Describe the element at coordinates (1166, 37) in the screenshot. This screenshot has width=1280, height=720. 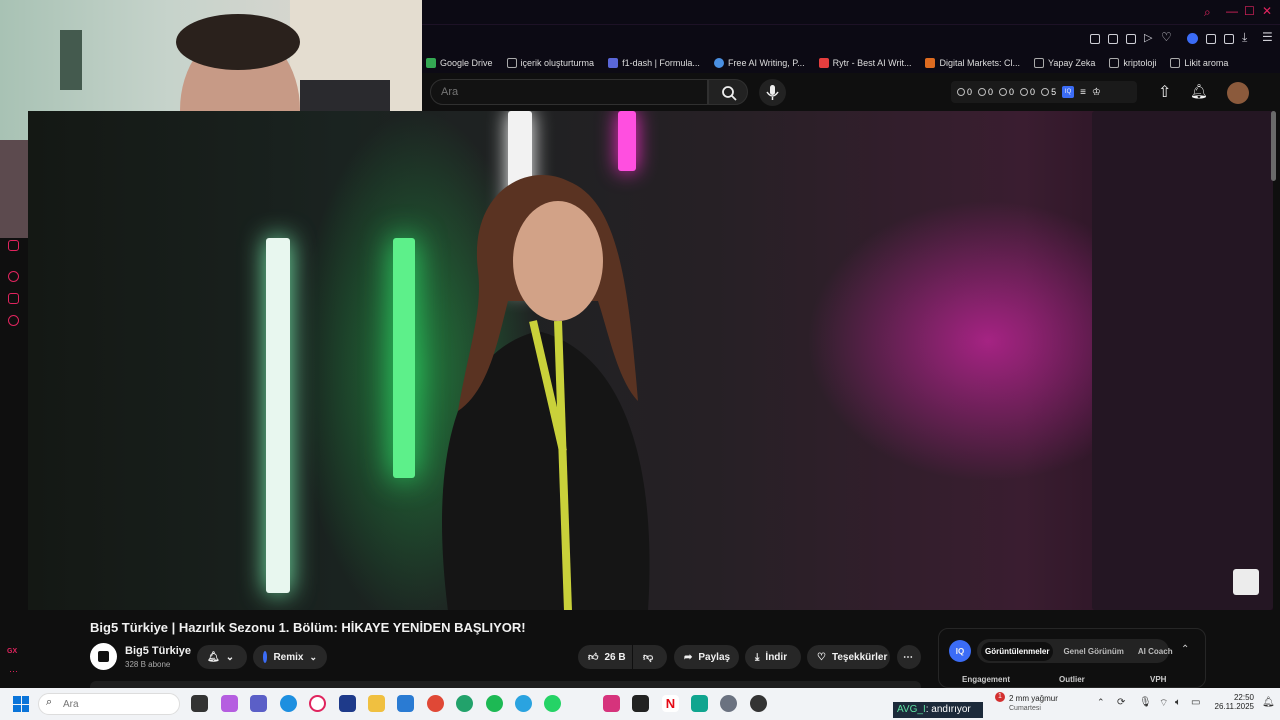
I see `heart-icon: ♡` at that location.